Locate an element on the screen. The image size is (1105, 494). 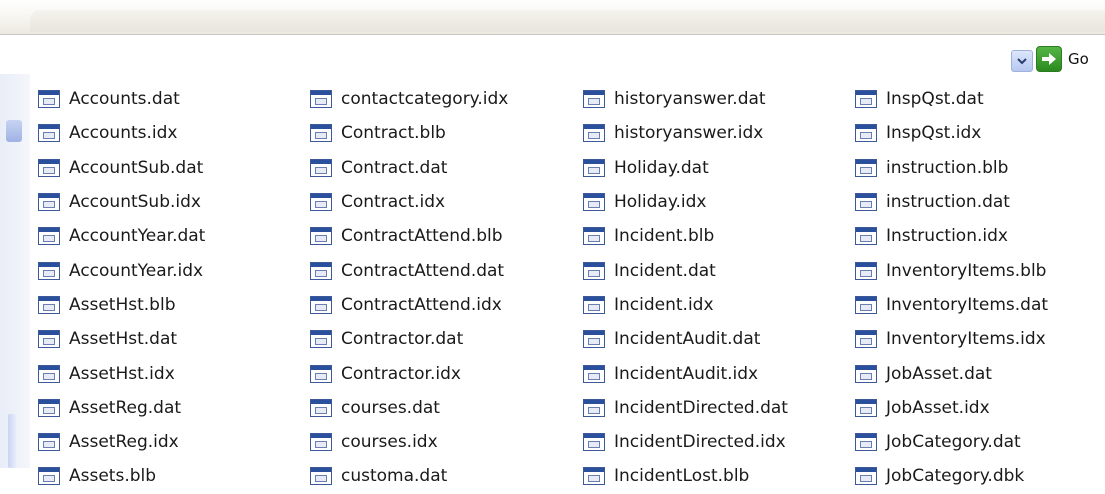
file-item: AccountSub.dat is located at coordinates (121, 168).